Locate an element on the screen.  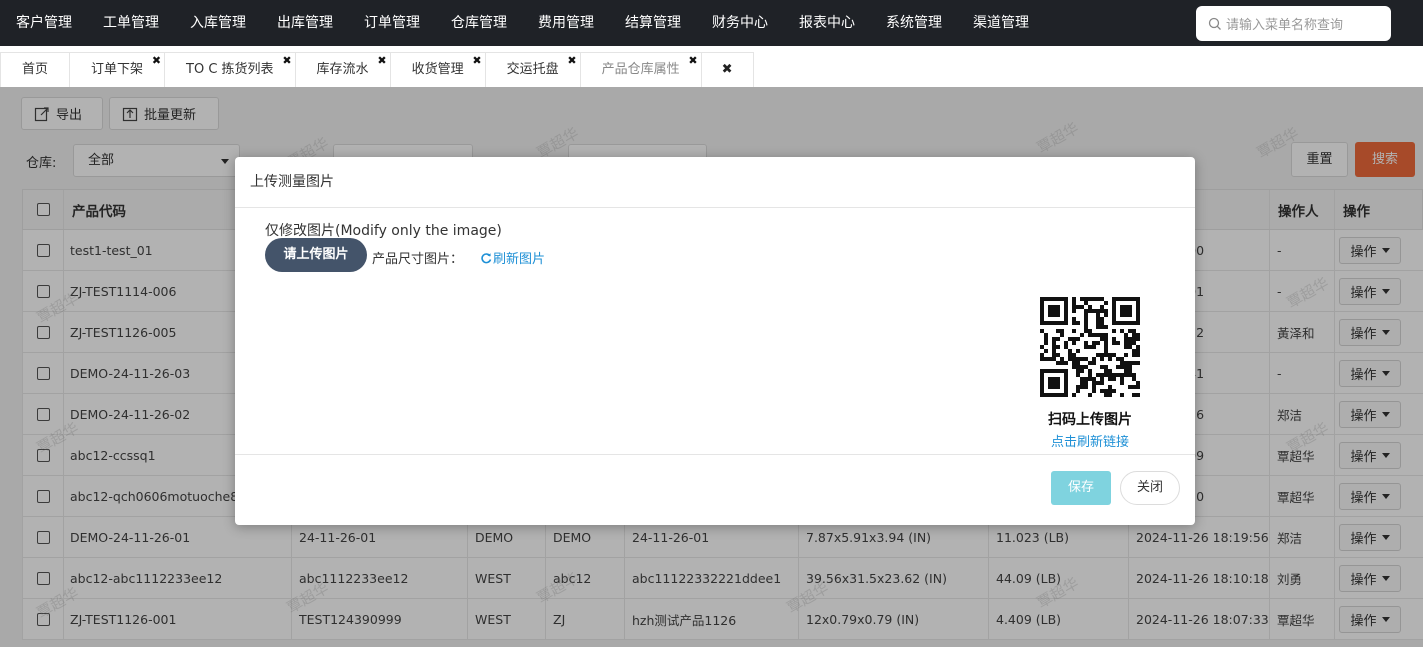
tab-label: 交运托盘 is located at coordinates (532, 69).